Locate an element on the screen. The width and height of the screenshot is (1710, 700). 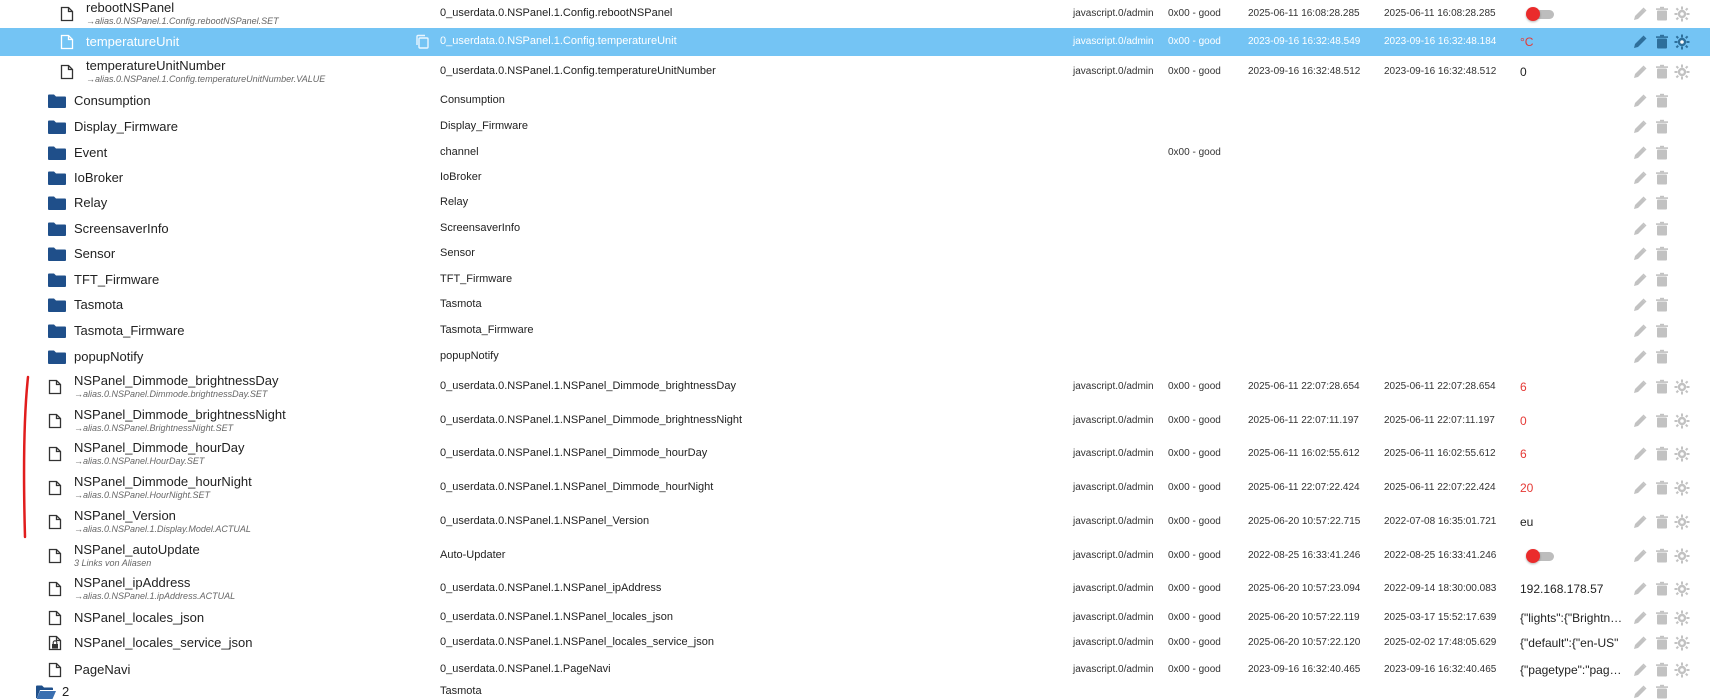
object-name: NSPanel_Dimmode_hourNight is located at coordinates (163, 481).